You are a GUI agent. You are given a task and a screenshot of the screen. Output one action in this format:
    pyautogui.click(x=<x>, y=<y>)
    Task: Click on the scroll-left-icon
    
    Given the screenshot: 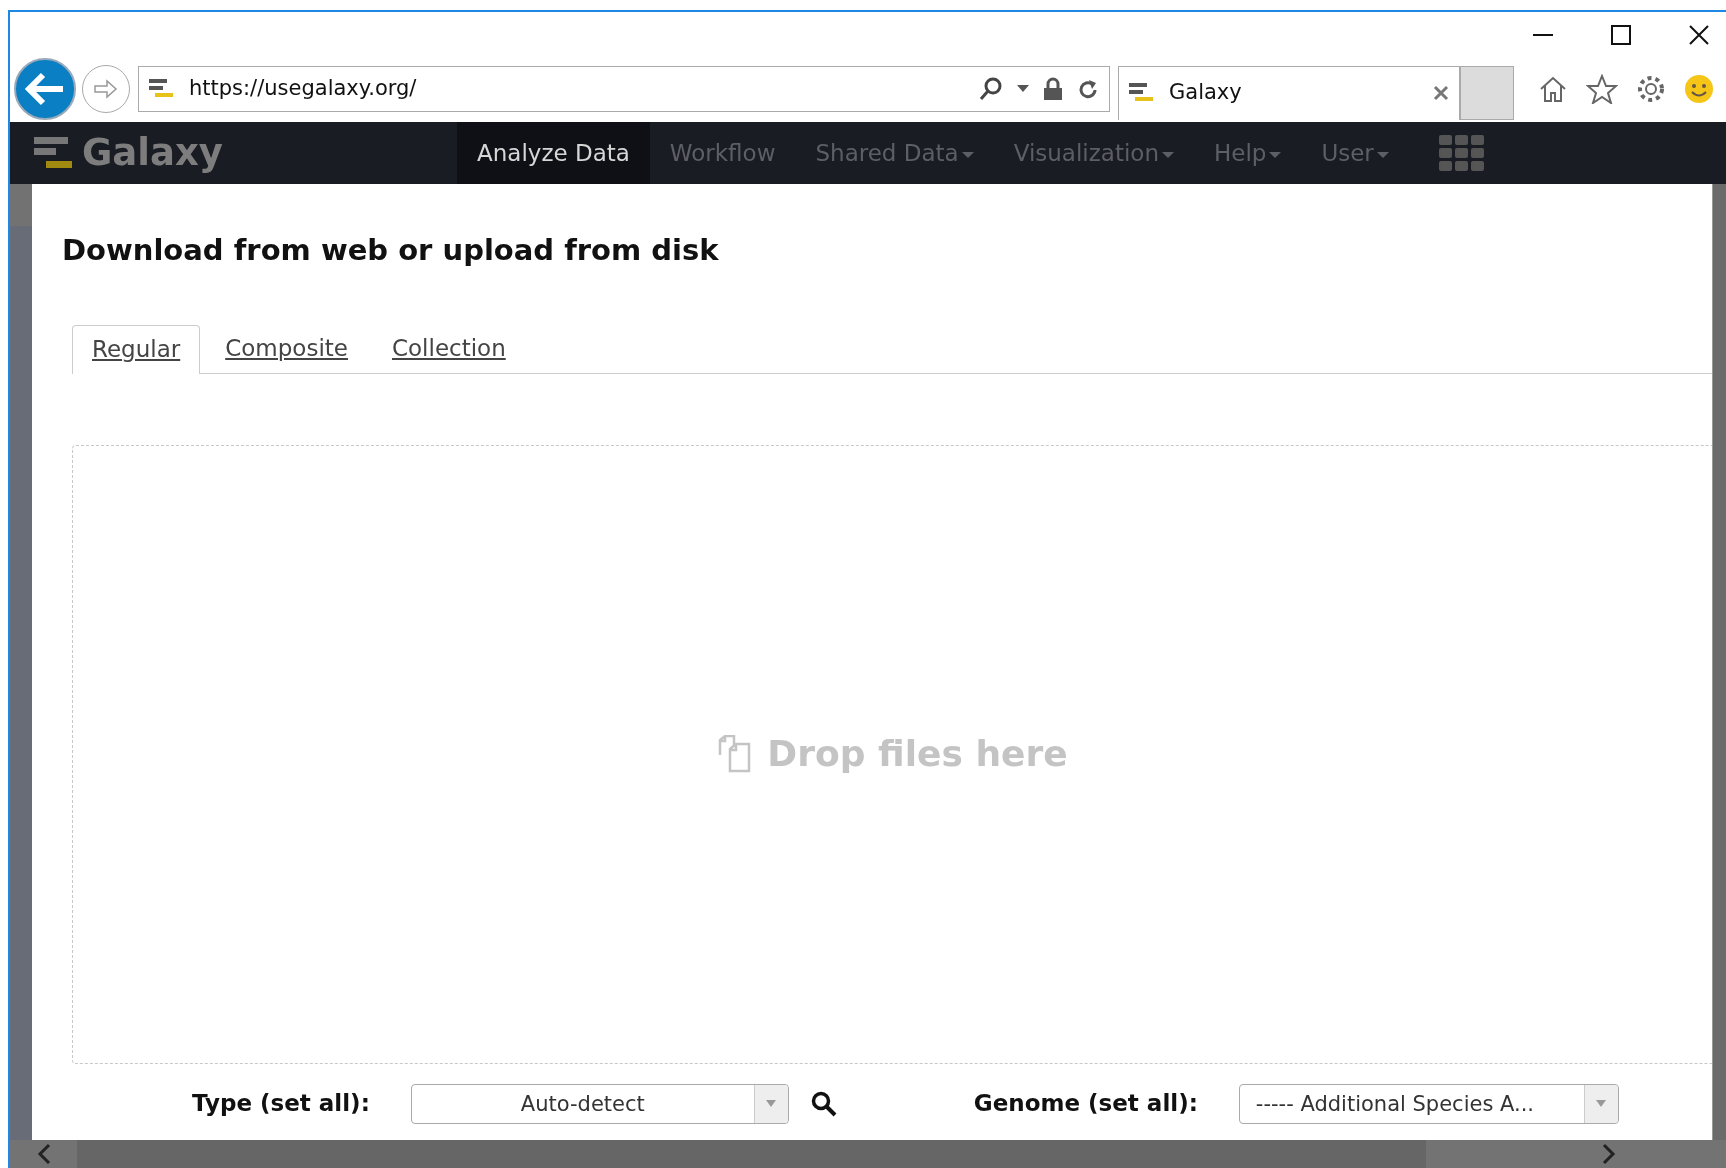 What is the action you would take?
    pyautogui.click(x=43, y=1154)
    